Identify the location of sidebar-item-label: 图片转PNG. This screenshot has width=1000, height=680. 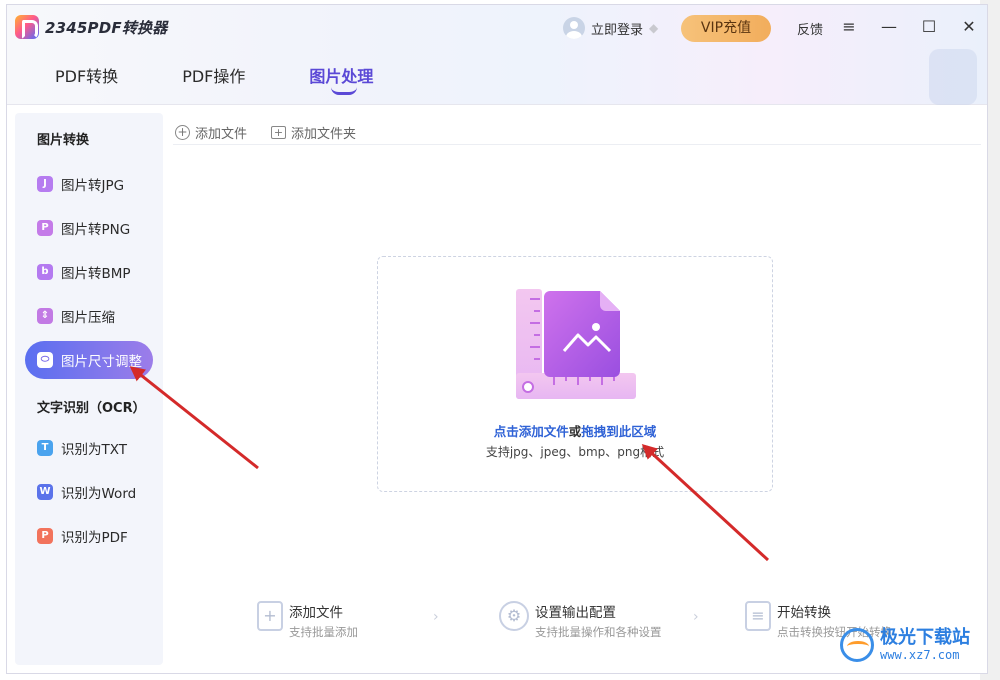
(96, 230).